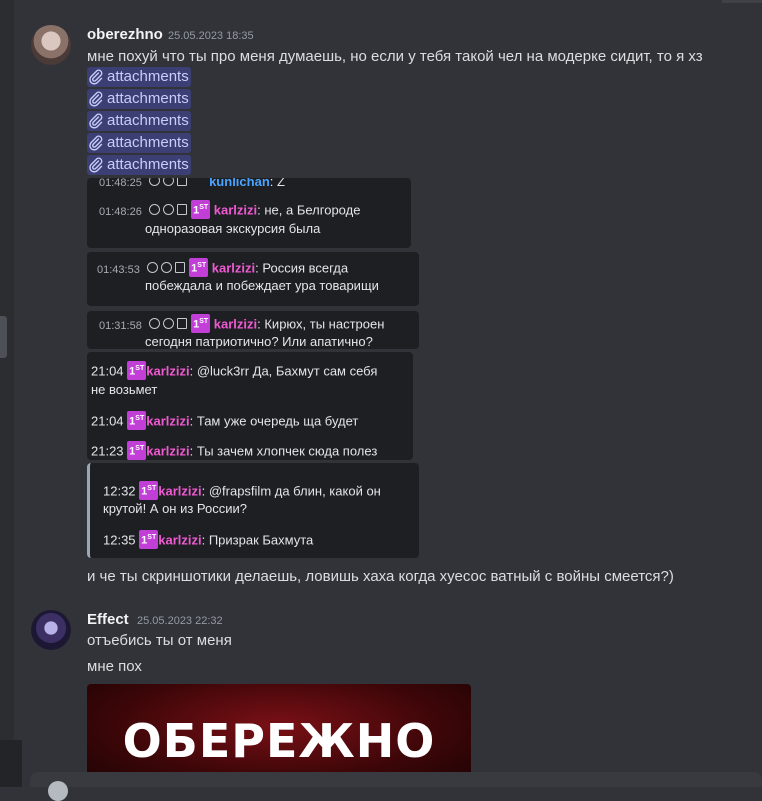 Image resolution: width=762 pixels, height=801 pixels. Describe the element at coordinates (283, 371) in the screenshot. I see `row-text: : @luck3rr Да, Бахмут сам себя` at that location.